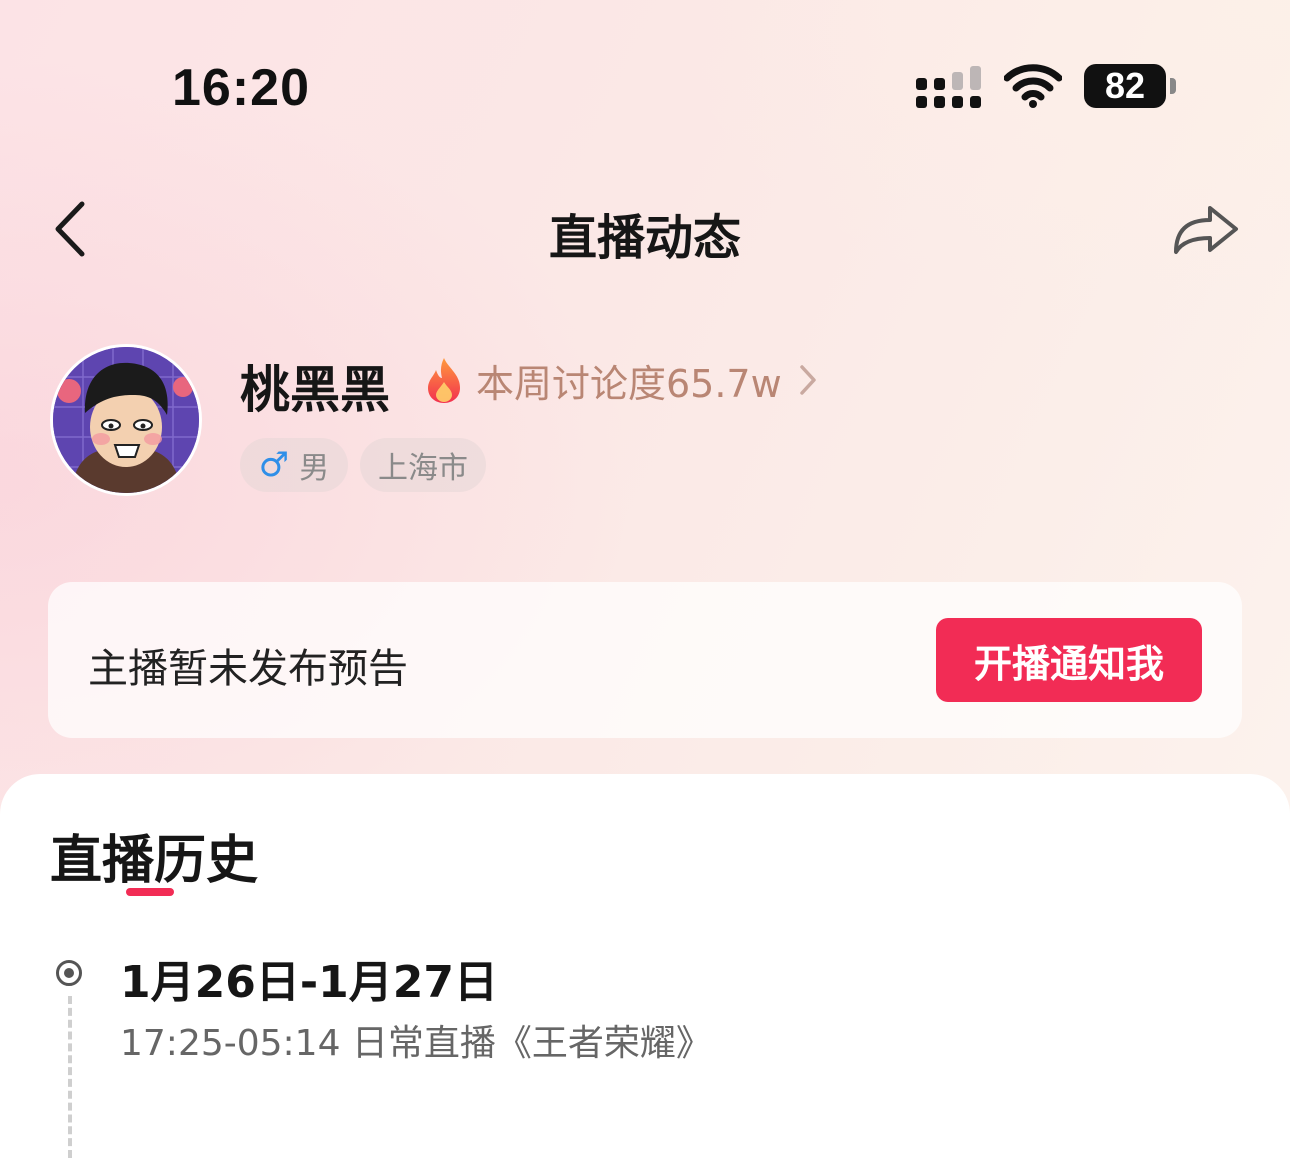  What do you see at coordinates (315, 390) in the screenshot?
I see `username: 桃黑黑` at bounding box center [315, 390].